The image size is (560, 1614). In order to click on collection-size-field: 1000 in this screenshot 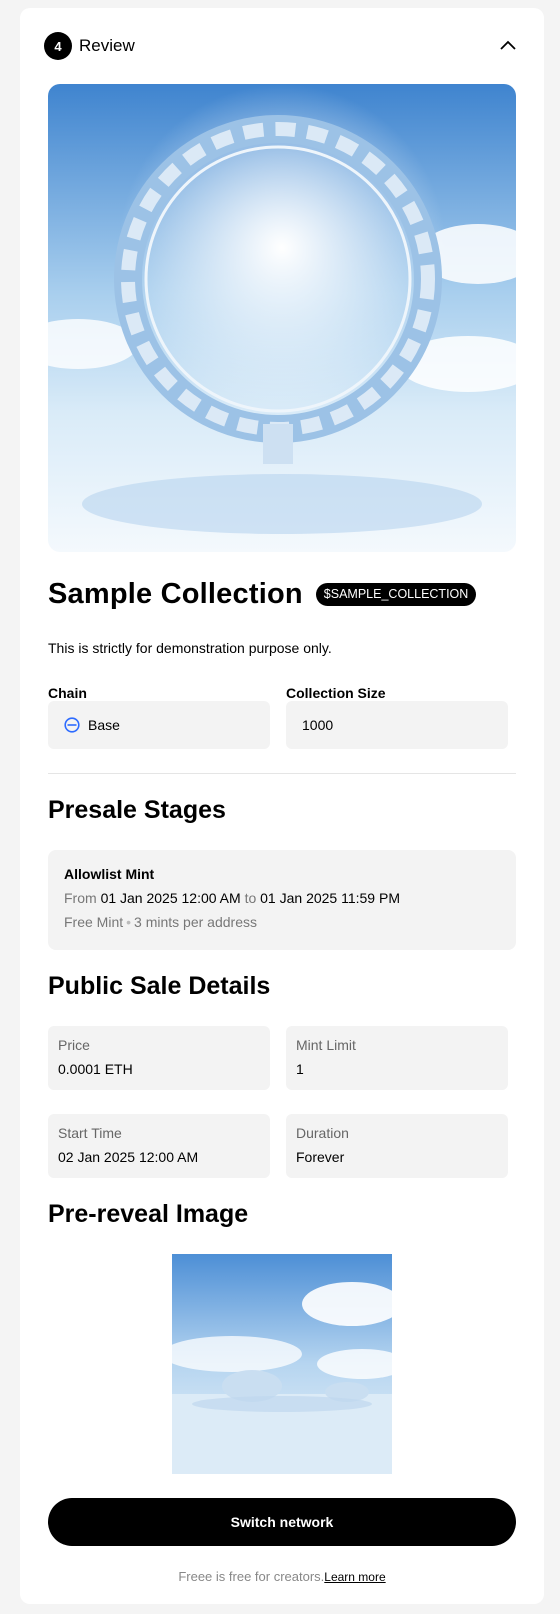, I will do `click(397, 725)`.